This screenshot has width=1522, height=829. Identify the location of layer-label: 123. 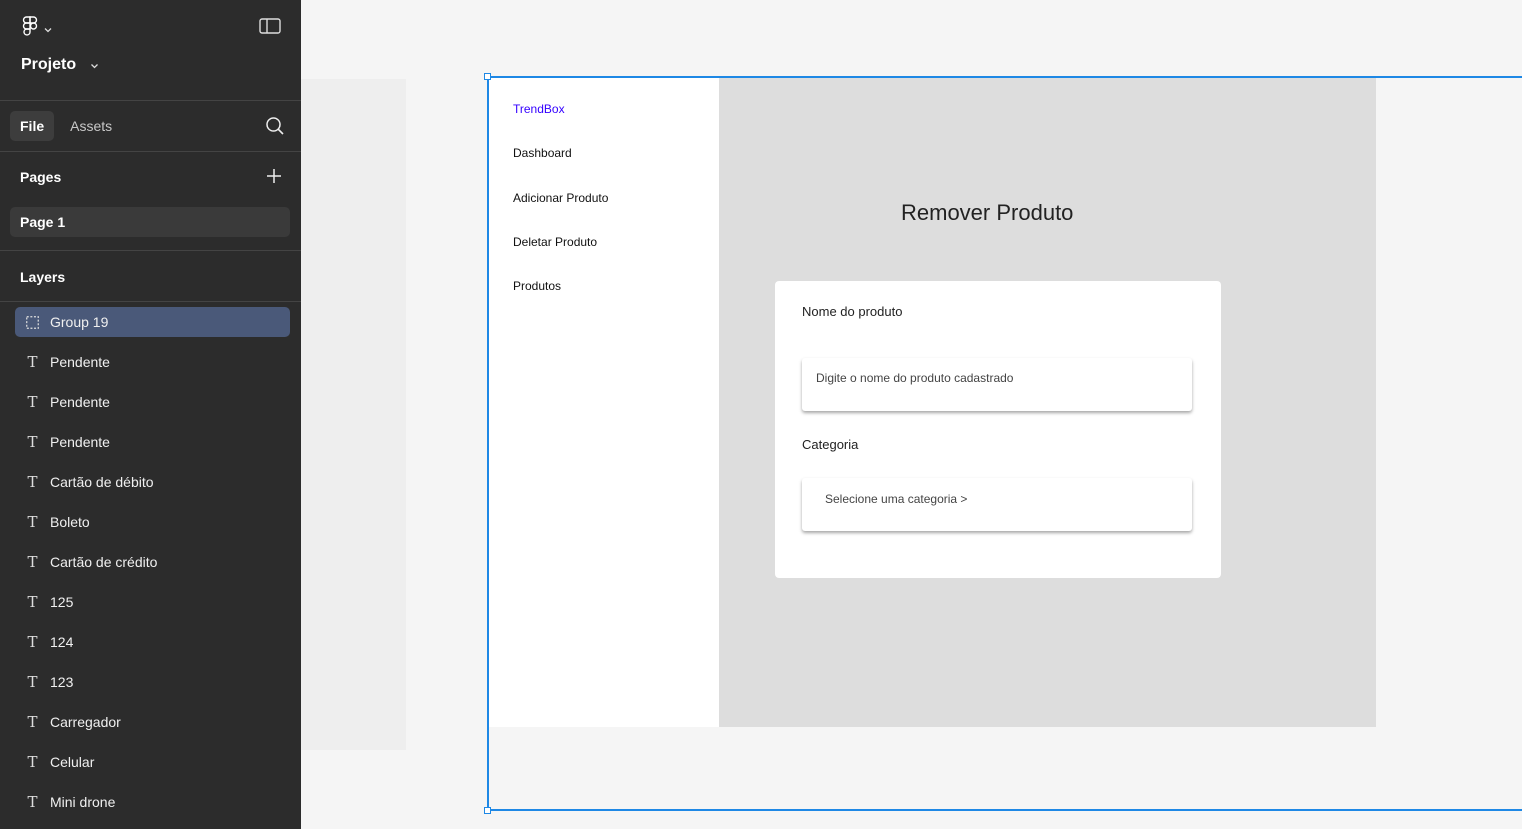
(62, 682).